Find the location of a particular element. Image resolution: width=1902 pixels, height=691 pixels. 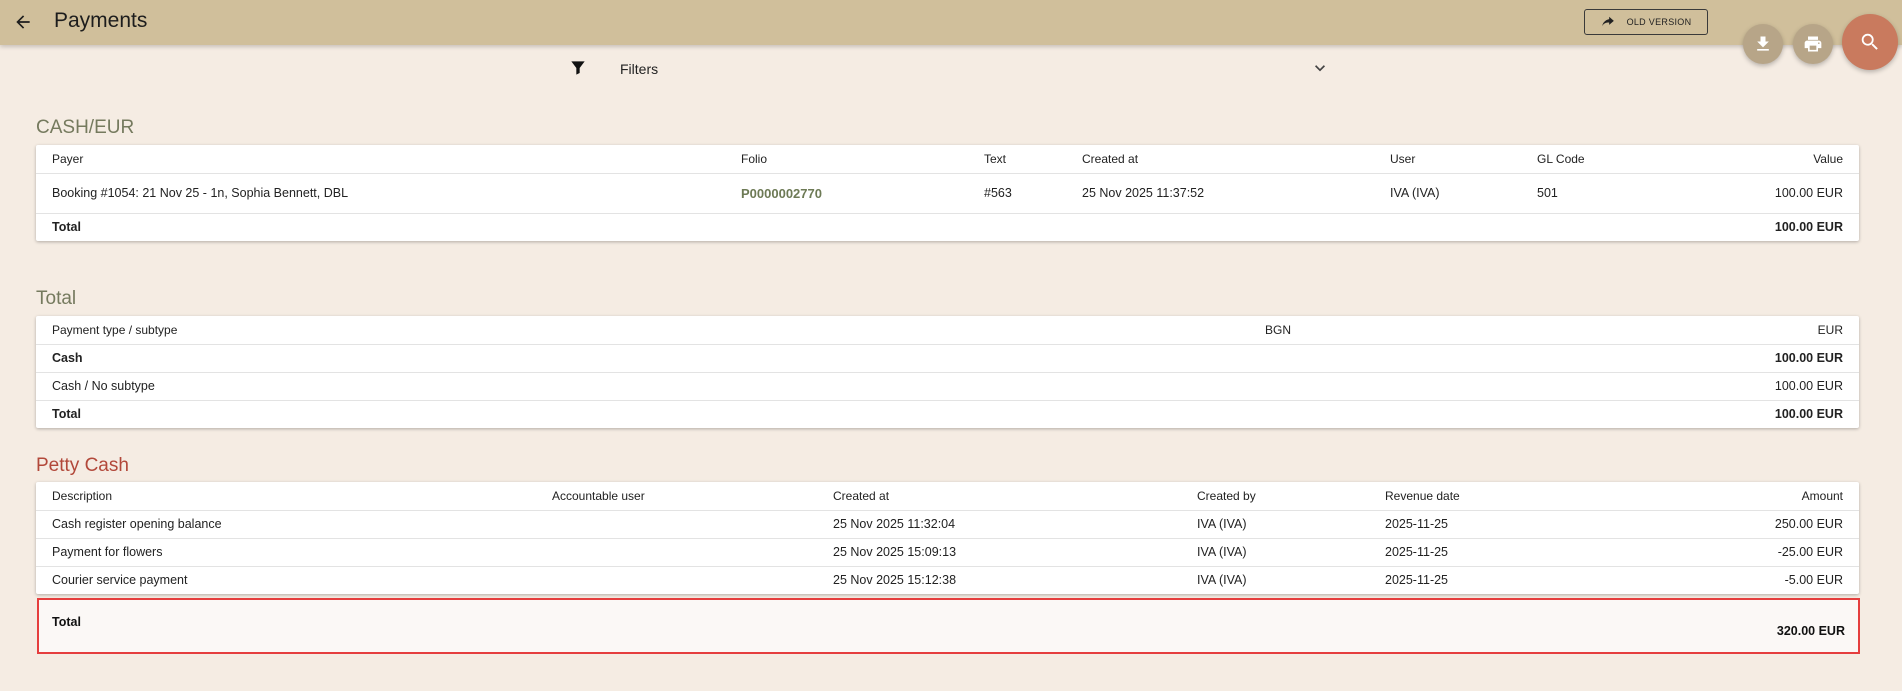

value-cell: 100.00 EUR is located at coordinates (1765, 193).